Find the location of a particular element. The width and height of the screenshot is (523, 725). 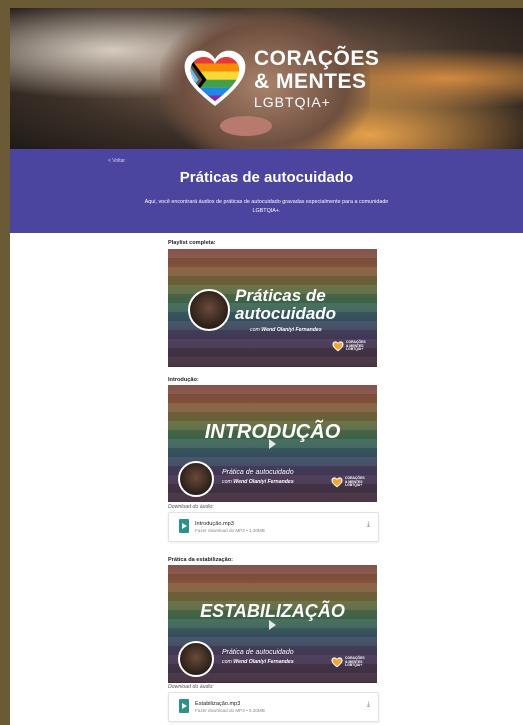

hero-photo-detail is located at coordinates (246, 126).